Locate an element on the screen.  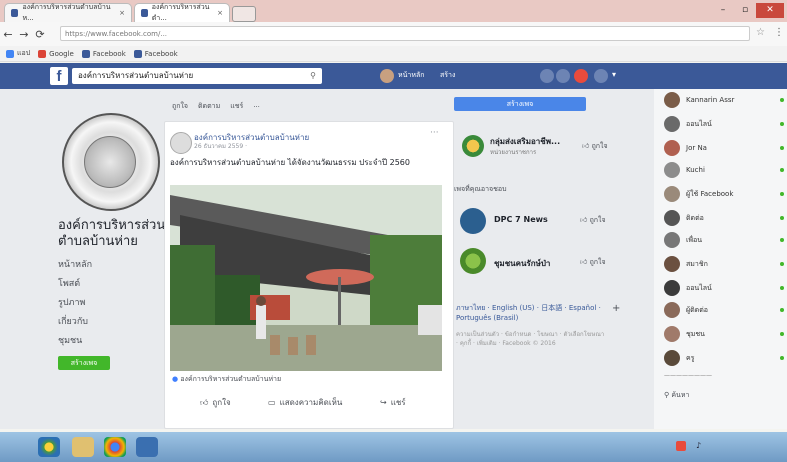
chat-contact: ผู้ใช้ Facebook is located at coordinates (724, 194).